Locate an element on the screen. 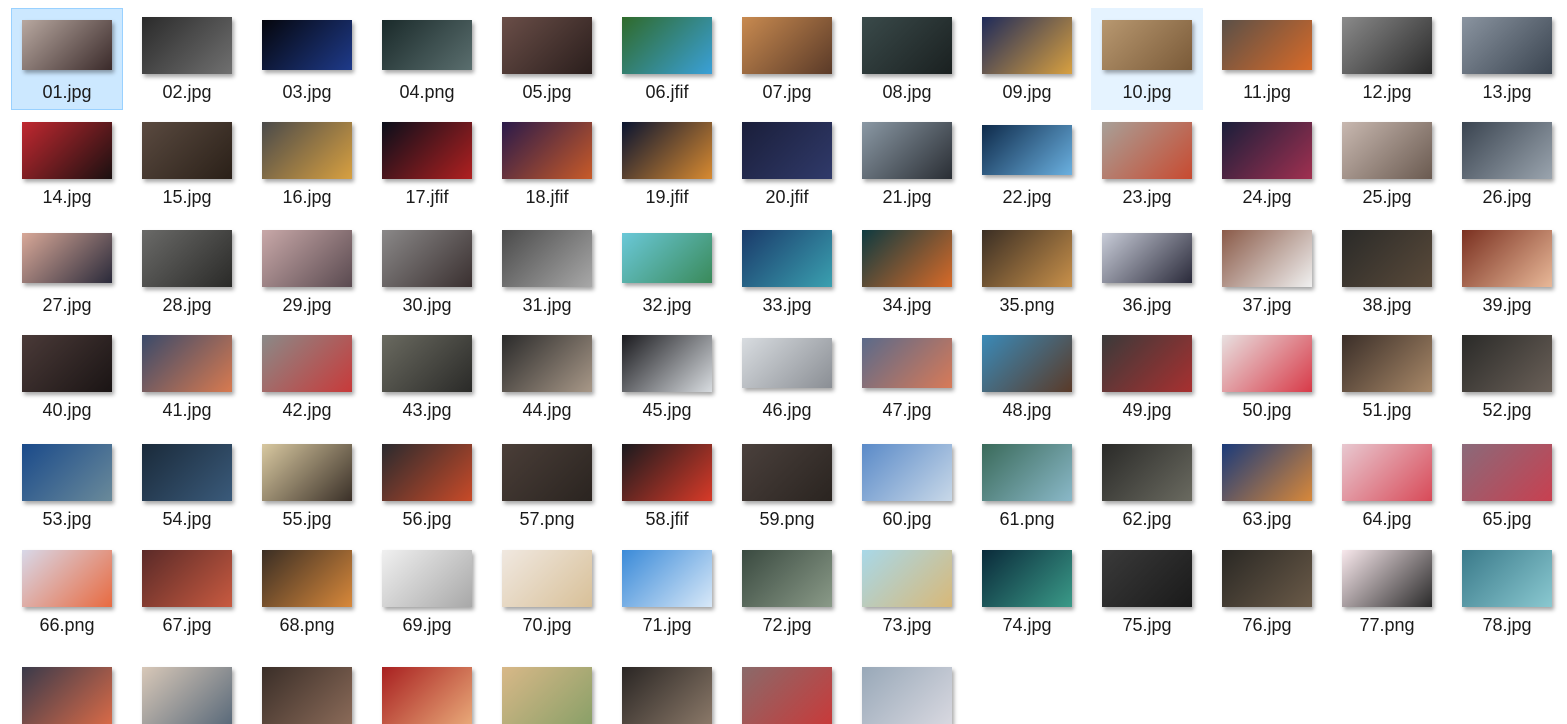 The width and height of the screenshot is (1567, 724). file-item: 54.jpg is located at coordinates (187, 486).